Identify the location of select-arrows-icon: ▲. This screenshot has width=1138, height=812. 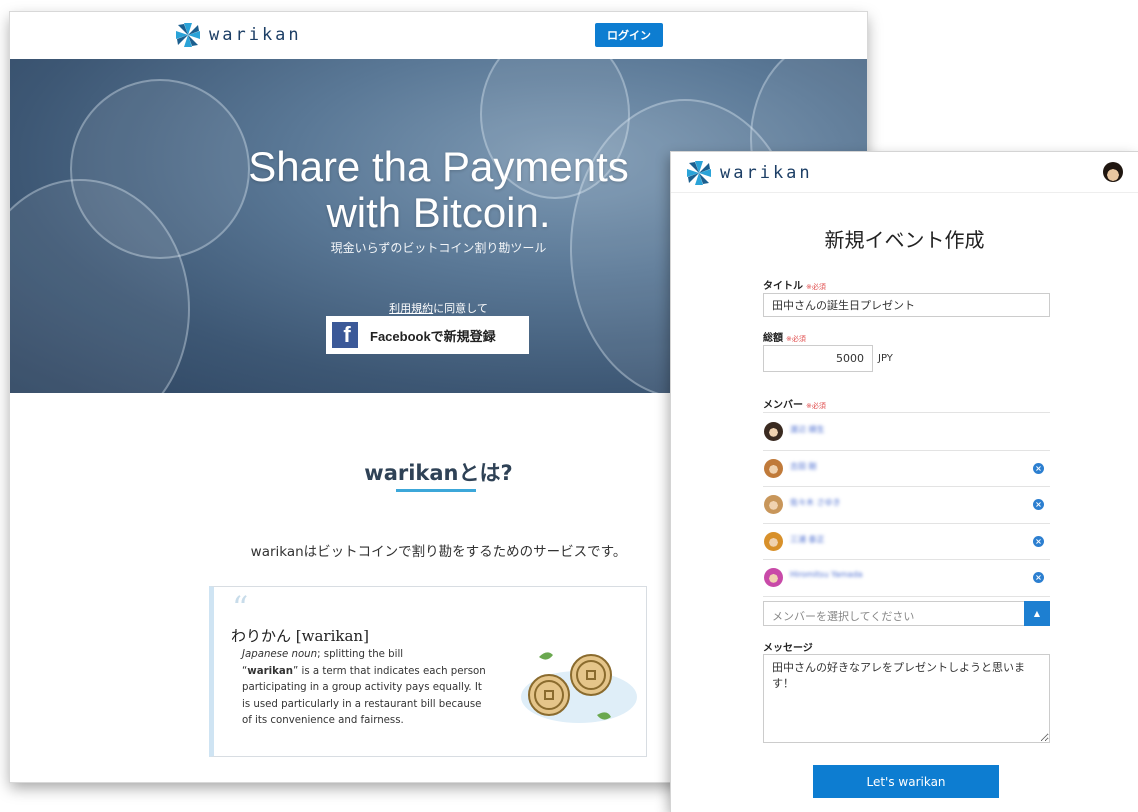
(1037, 613).